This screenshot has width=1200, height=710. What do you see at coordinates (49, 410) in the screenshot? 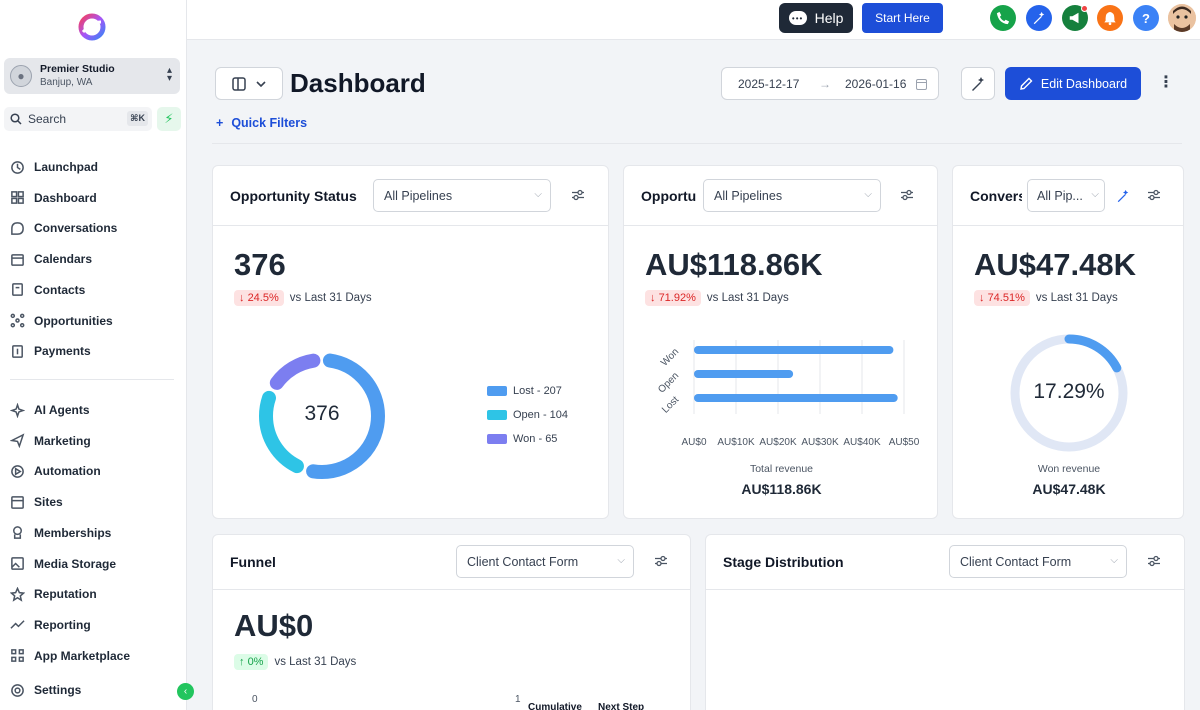
I see `sidebar-item-ai-agents: AI Agents` at bounding box center [49, 410].